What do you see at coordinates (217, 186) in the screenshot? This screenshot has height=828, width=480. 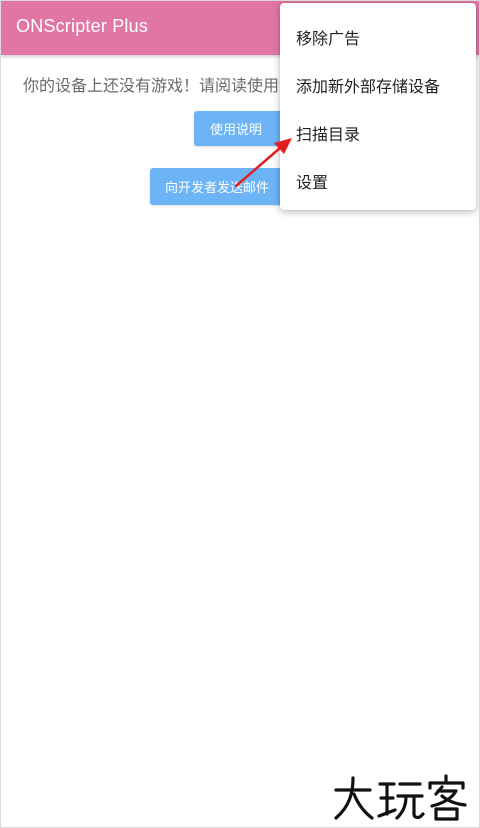 I see `email-developer-button: 向开发者发送邮件` at bounding box center [217, 186].